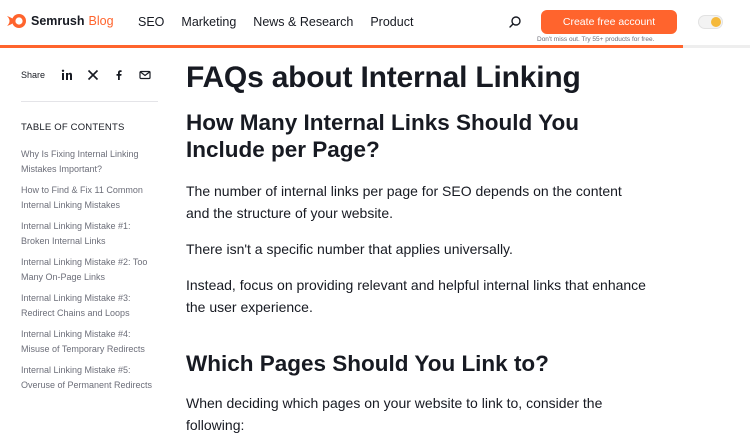 The width and height of the screenshot is (750, 445). I want to click on nav-item-product: Product, so click(391, 22).